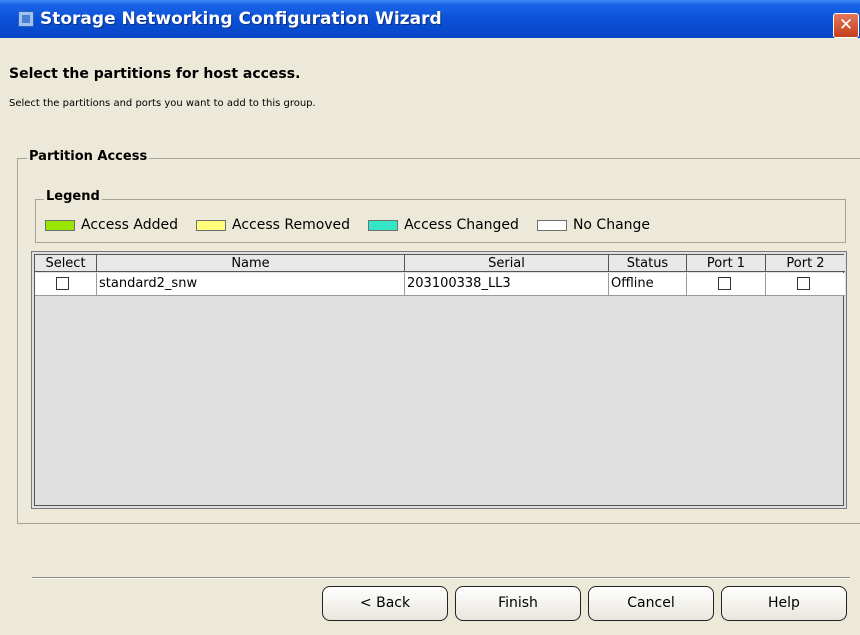  Describe the element at coordinates (62, 283) in the screenshot. I see `select-checkbox` at that location.